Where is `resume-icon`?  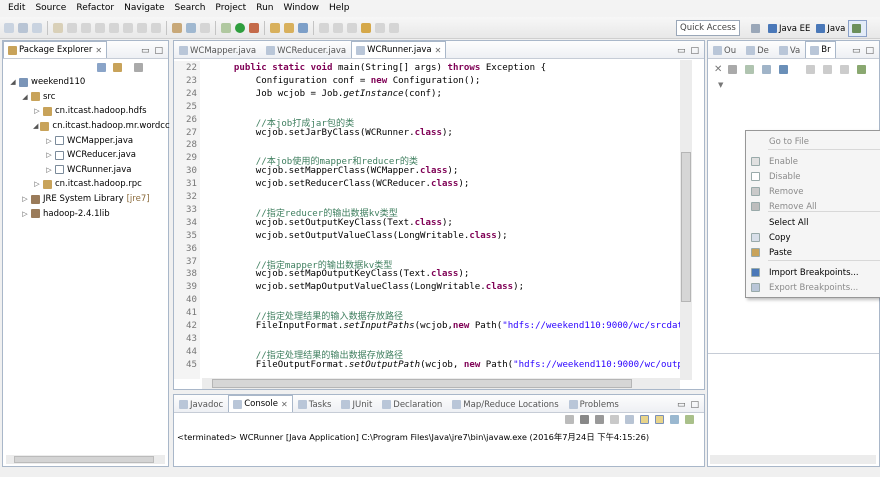
resume-icon is located at coordinates (72, 27).